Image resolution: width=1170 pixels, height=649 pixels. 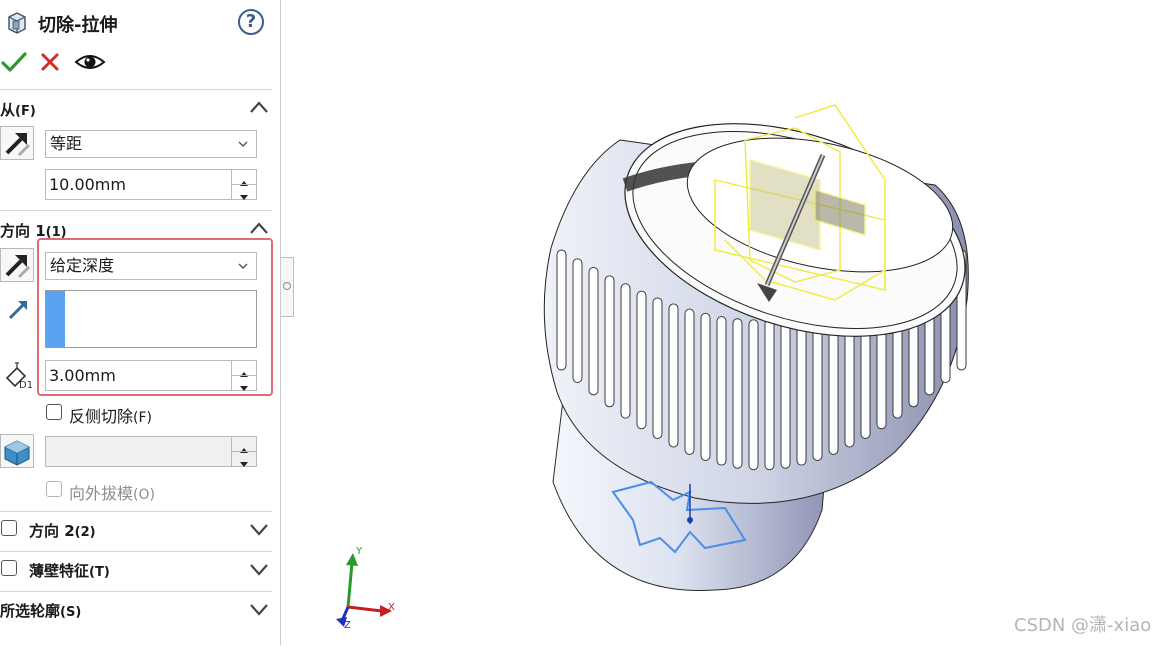 What do you see at coordinates (1083, 625) in the screenshot?
I see `watermark-text: CSDN @潇-xiao` at bounding box center [1083, 625].